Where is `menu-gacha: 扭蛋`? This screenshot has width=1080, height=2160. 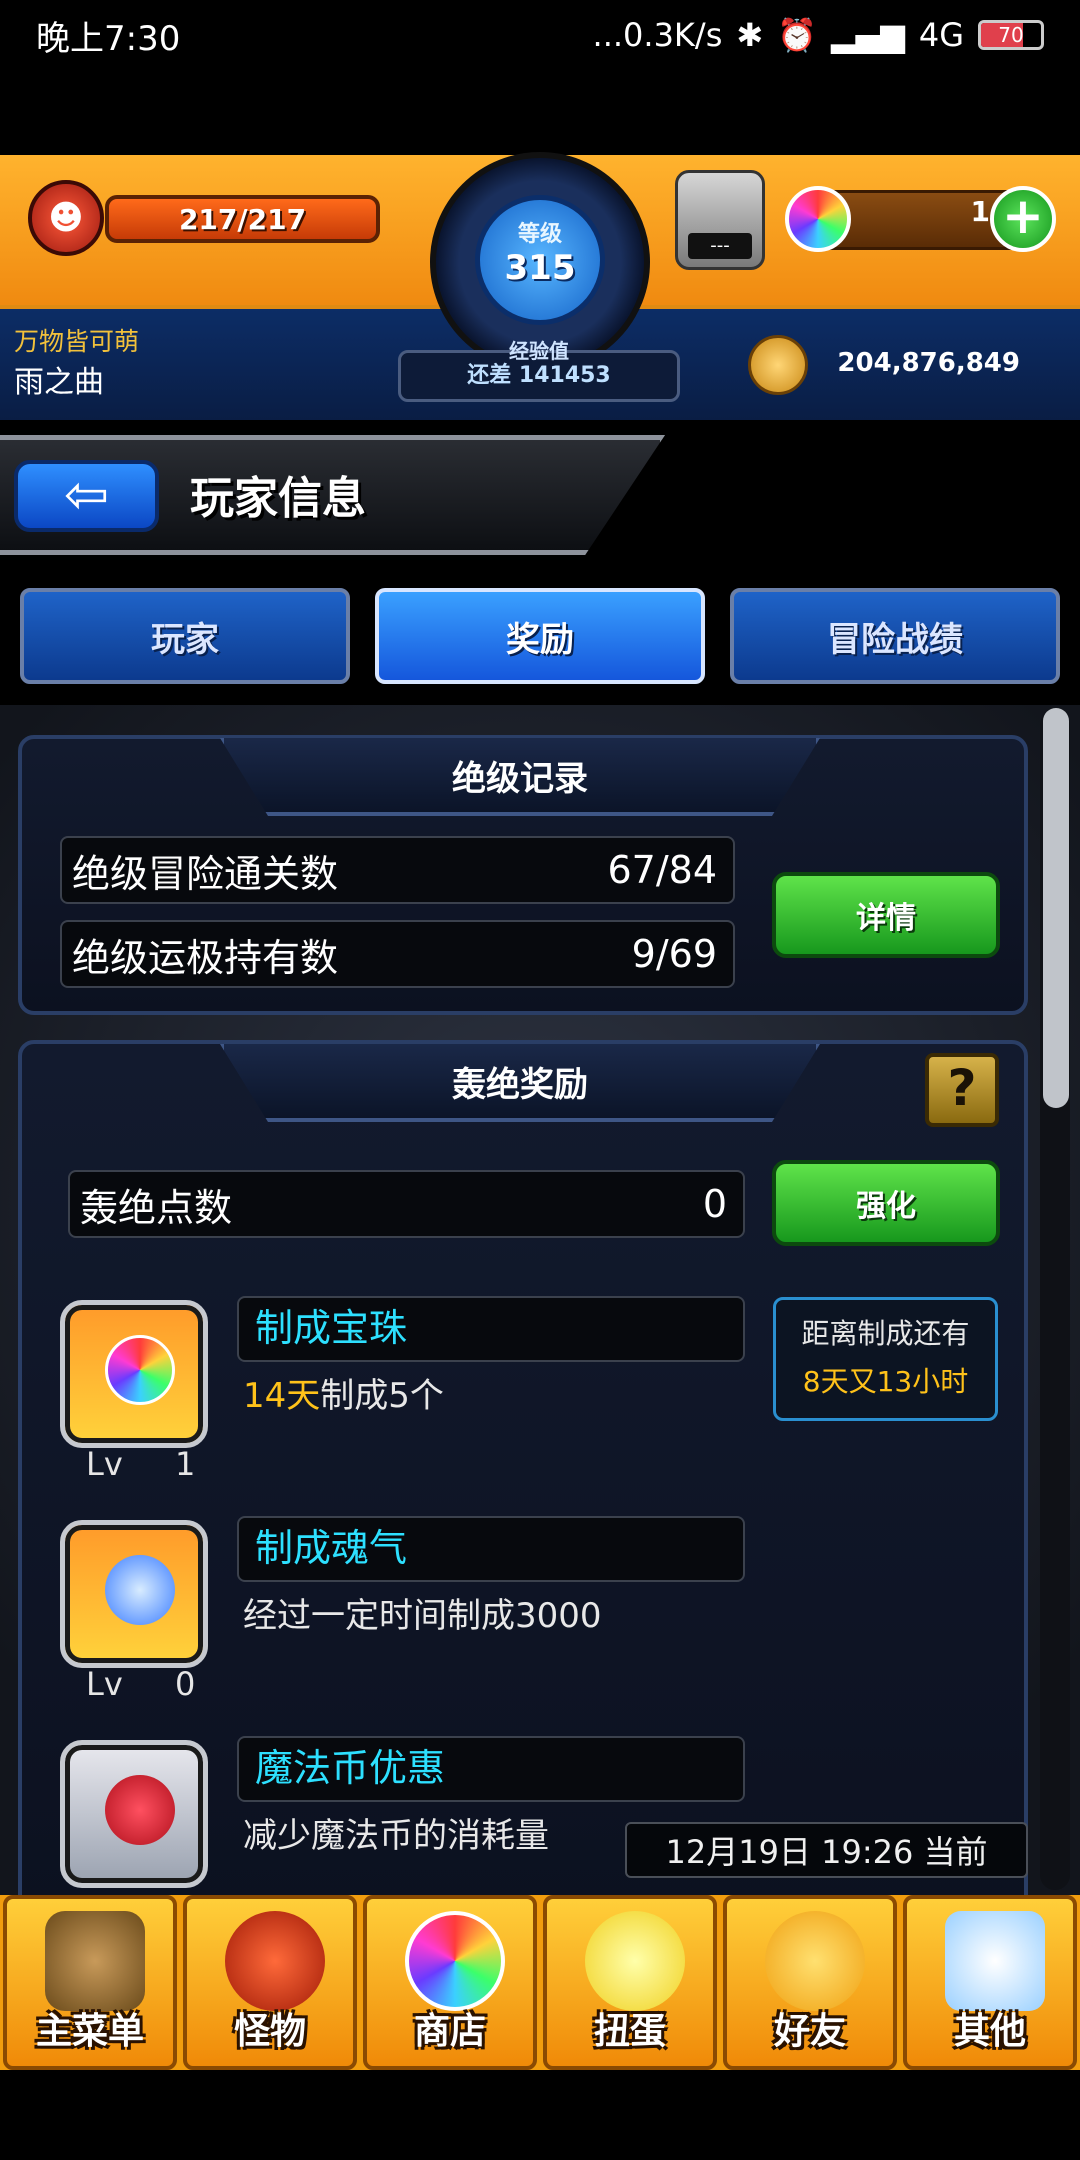
menu-gacha: 扭蛋 is located at coordinates (630, 1982).